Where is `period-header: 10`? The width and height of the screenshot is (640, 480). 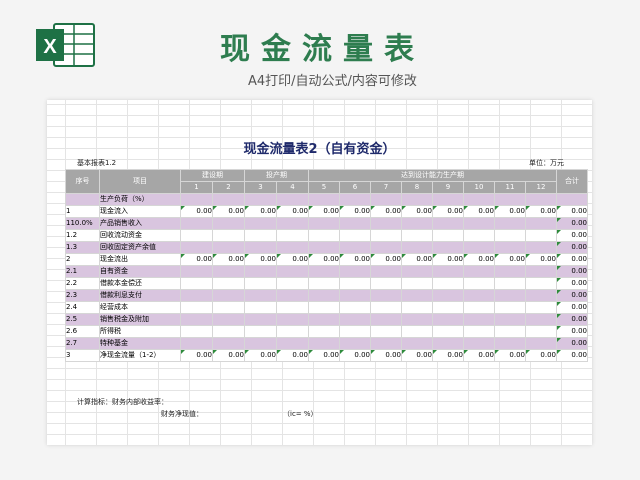
period-header: 10 is located at coordinates (479, 187).